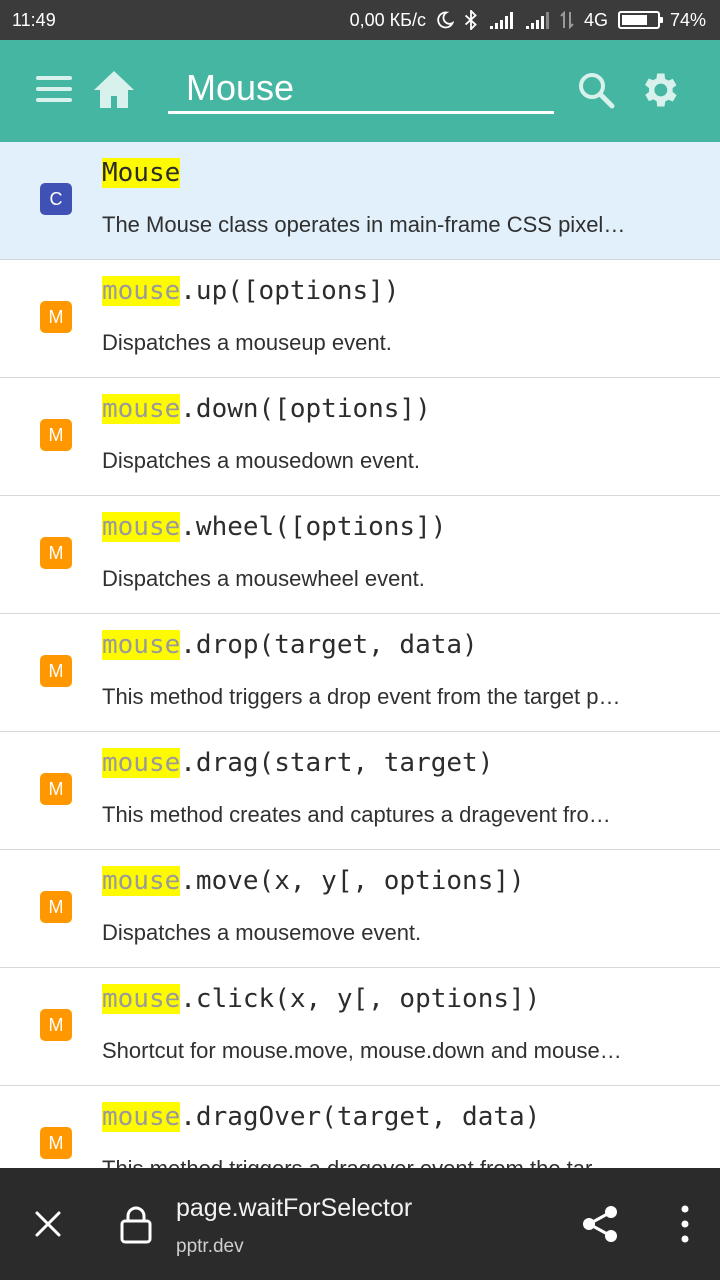  What do you see at coordinates (313, 527) in the screenshot?
I see `result-signature: .wheel([options])` at bounding box center [313, 527].